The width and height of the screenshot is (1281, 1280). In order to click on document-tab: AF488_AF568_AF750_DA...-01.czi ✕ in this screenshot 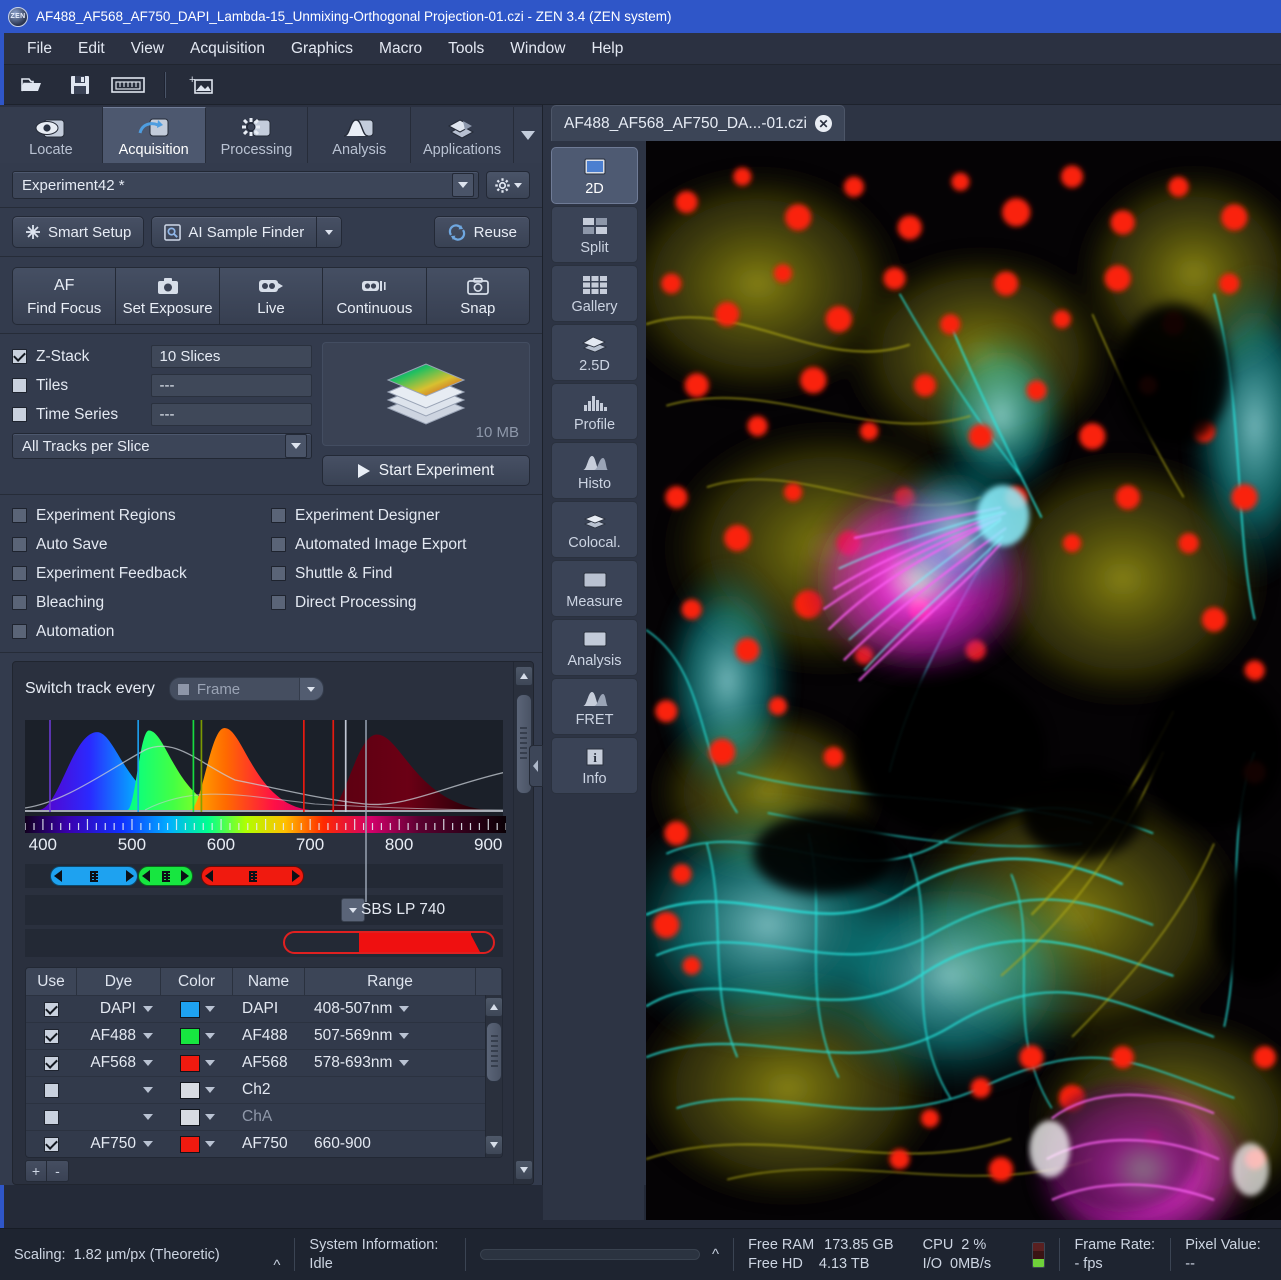, I will do `click(698, 123)`.